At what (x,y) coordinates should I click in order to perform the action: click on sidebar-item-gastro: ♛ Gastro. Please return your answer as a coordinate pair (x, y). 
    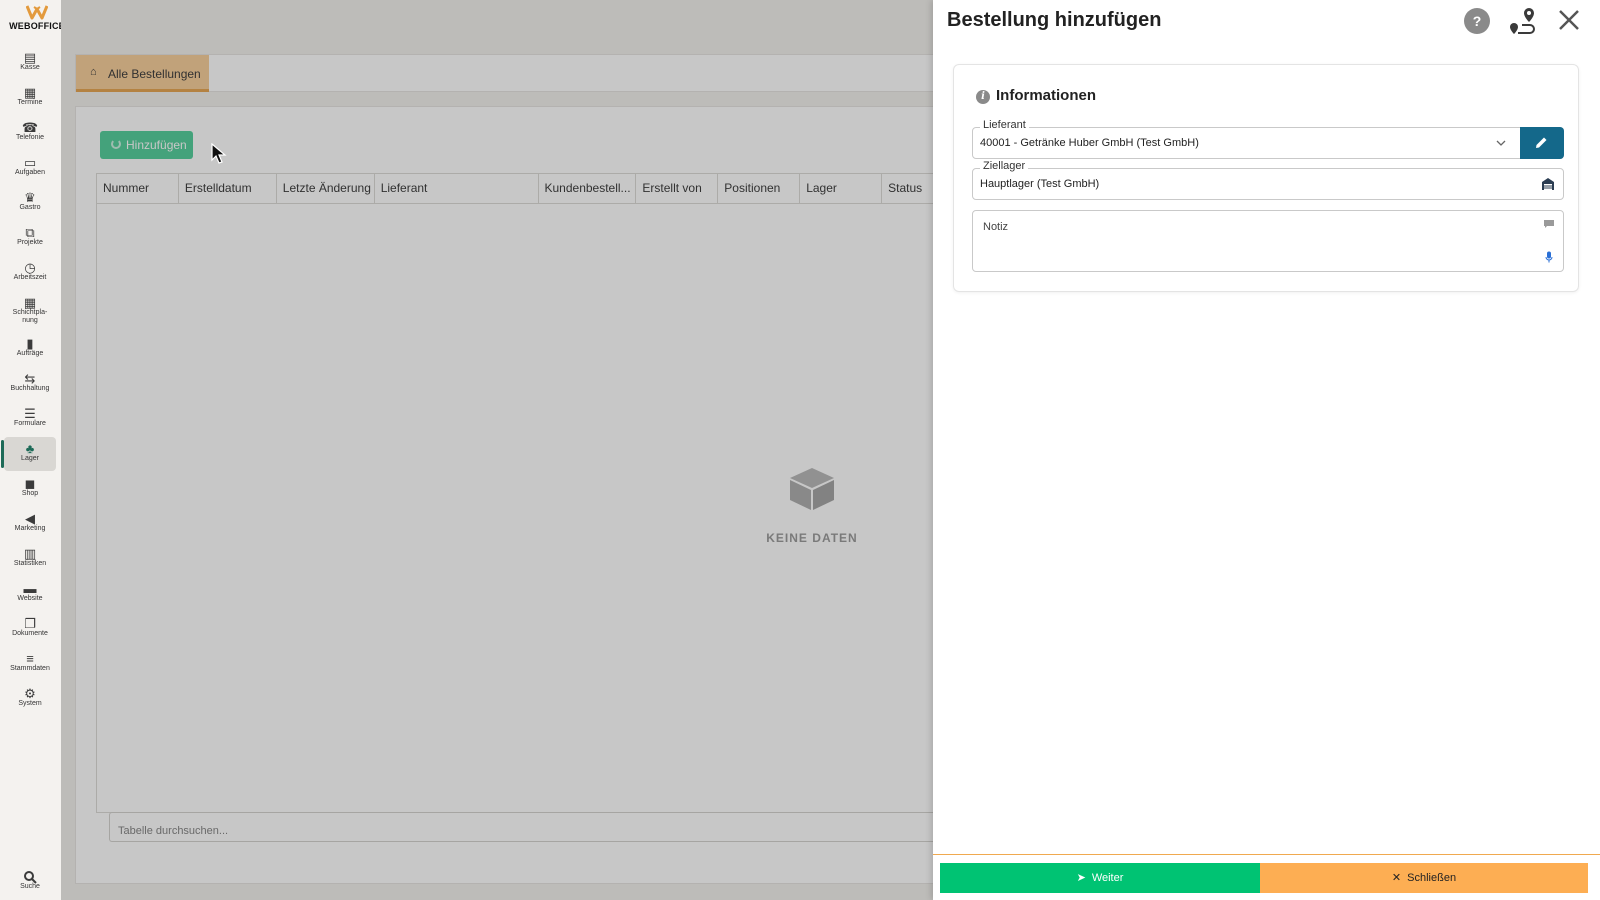
    Looking at the image, I should click on (30, 203).